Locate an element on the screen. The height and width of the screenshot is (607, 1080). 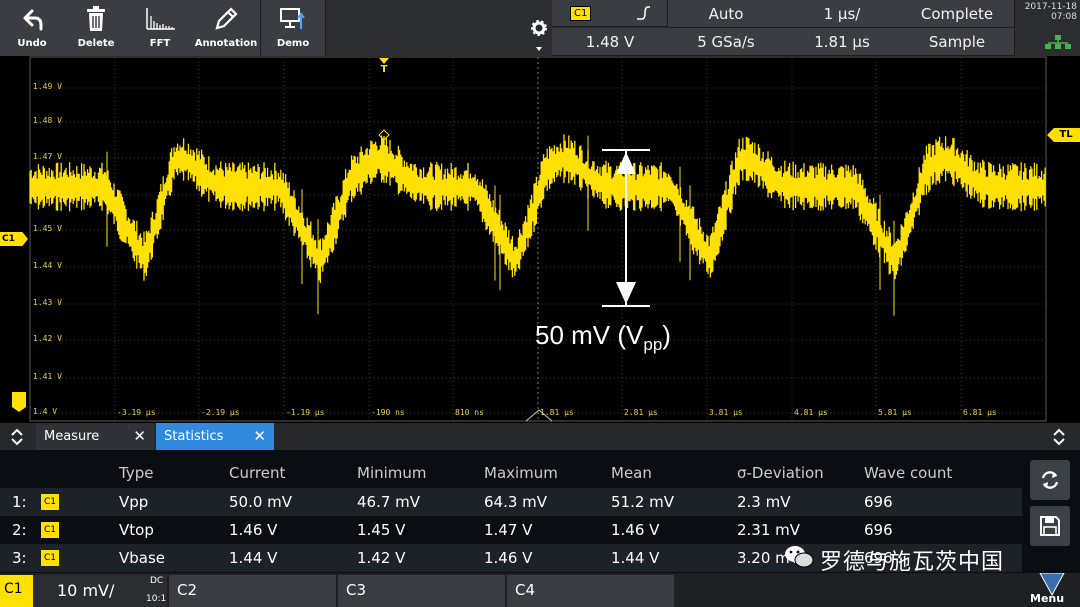
demo-button: Demo is located at coordinates (293, 28).